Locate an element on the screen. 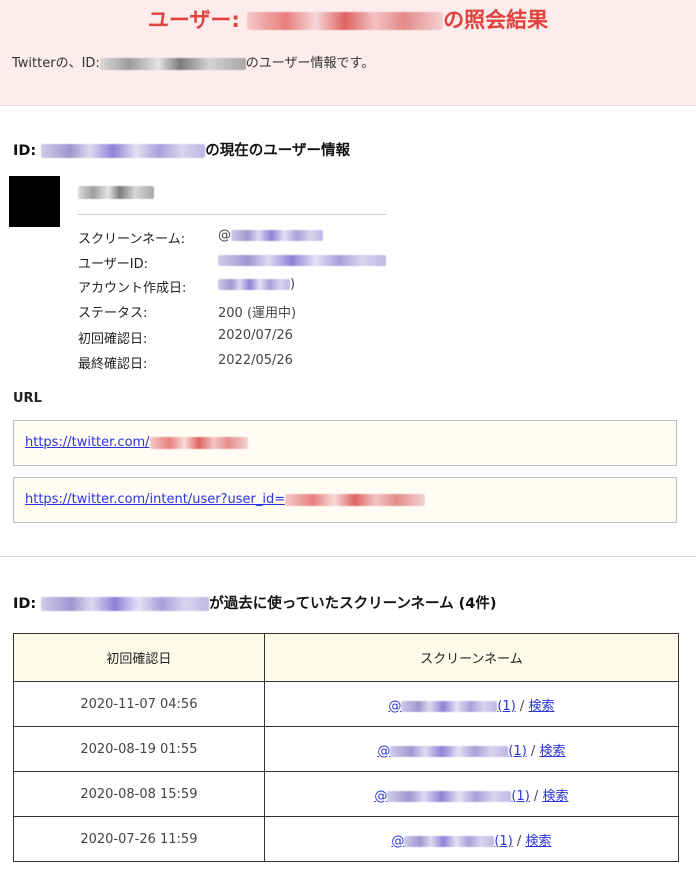  redacted-username is located at coordinates (345, 21).